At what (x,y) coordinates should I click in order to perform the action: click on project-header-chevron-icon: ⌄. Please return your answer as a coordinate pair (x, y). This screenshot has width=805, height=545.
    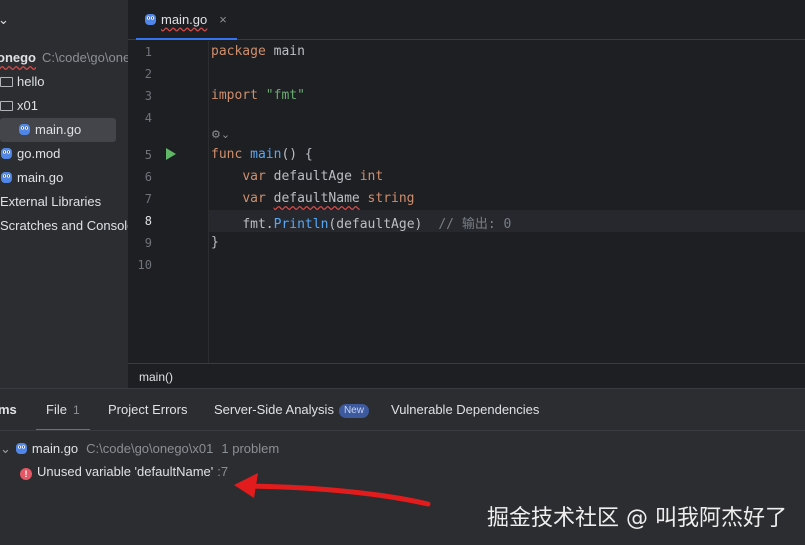
    Looking at the image, I should click on (4, 20).